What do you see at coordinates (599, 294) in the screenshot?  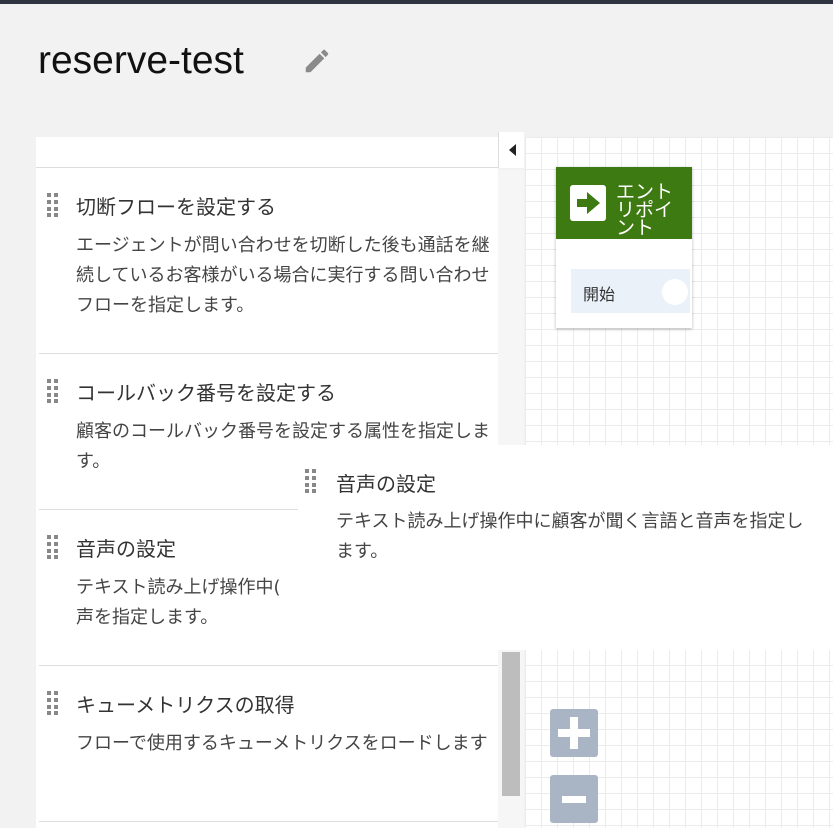 I see `start-label: 開始` at bounding box center [599, 294].